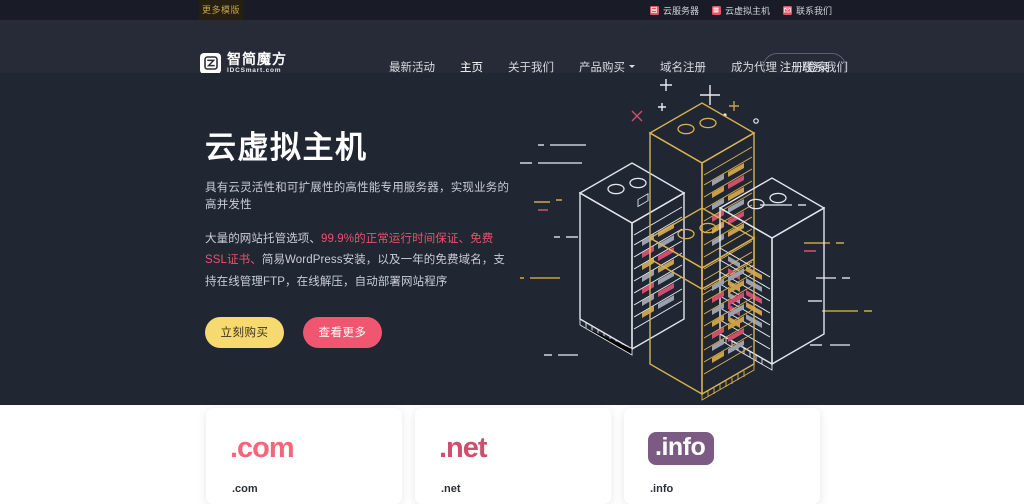 The height and width of the screenshot is (504, 1024). I want to click on site-header: 智简魔方 IDCSmart.com 最新活动 主页 关于我们 产品购买 域名注册, so click(512, 53).